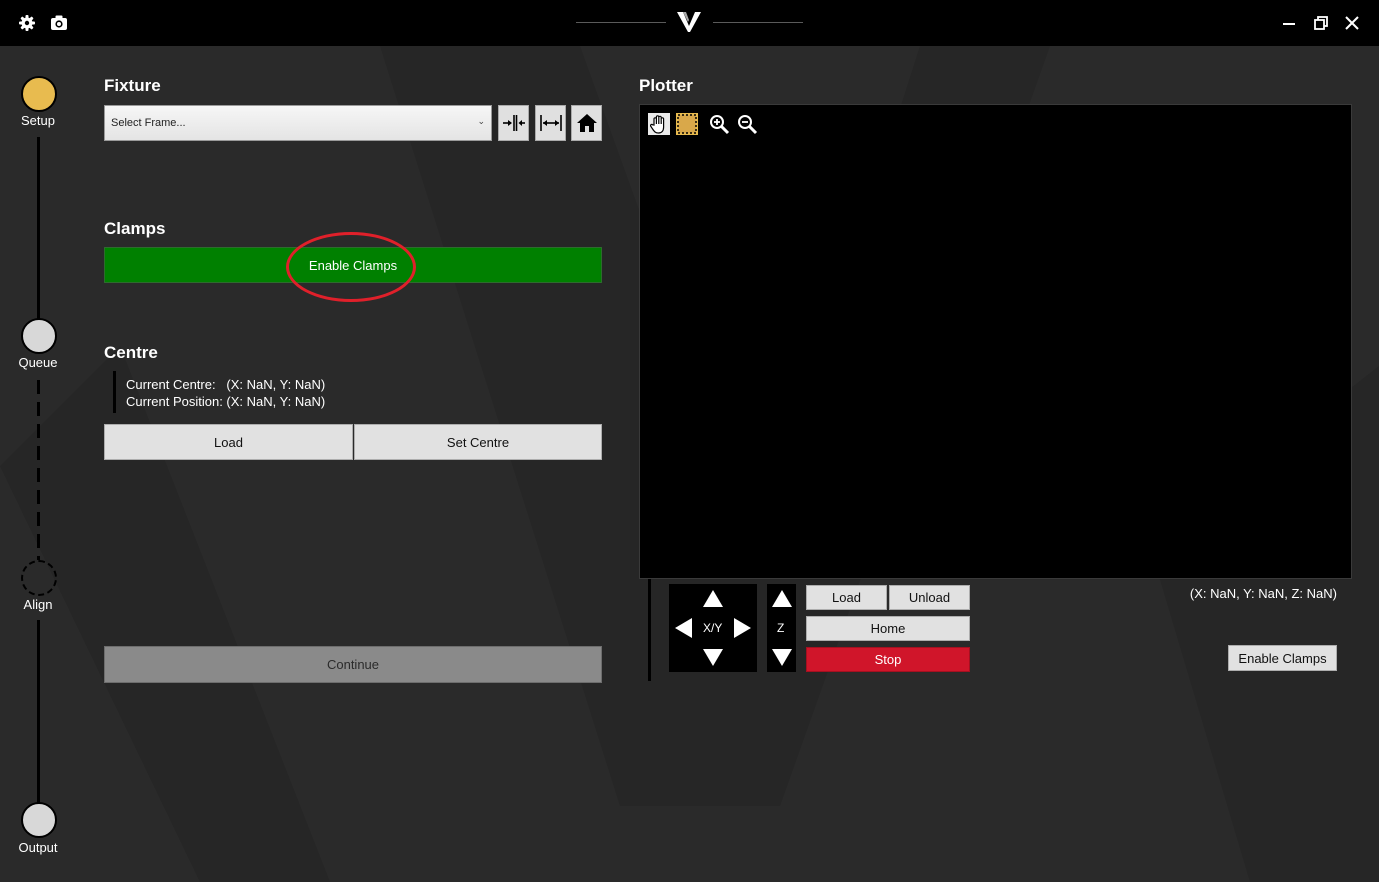 The image size is (1379, 882). I want to click on plotter-unload-label: Unload, so click(929, 597).